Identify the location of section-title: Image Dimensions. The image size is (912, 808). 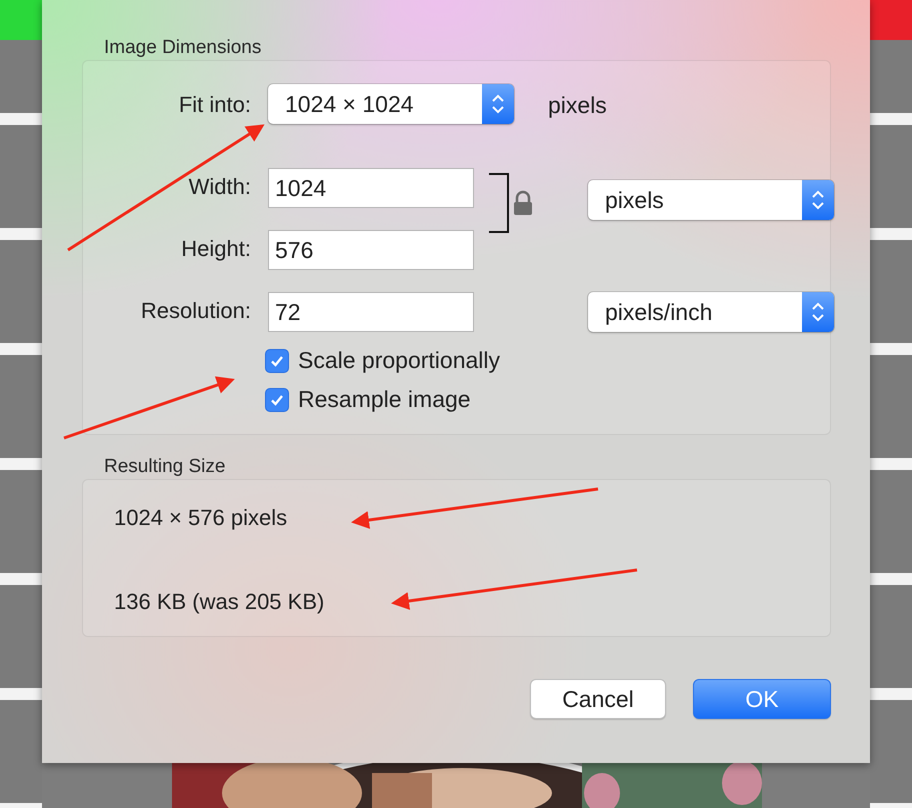
(183, 48).